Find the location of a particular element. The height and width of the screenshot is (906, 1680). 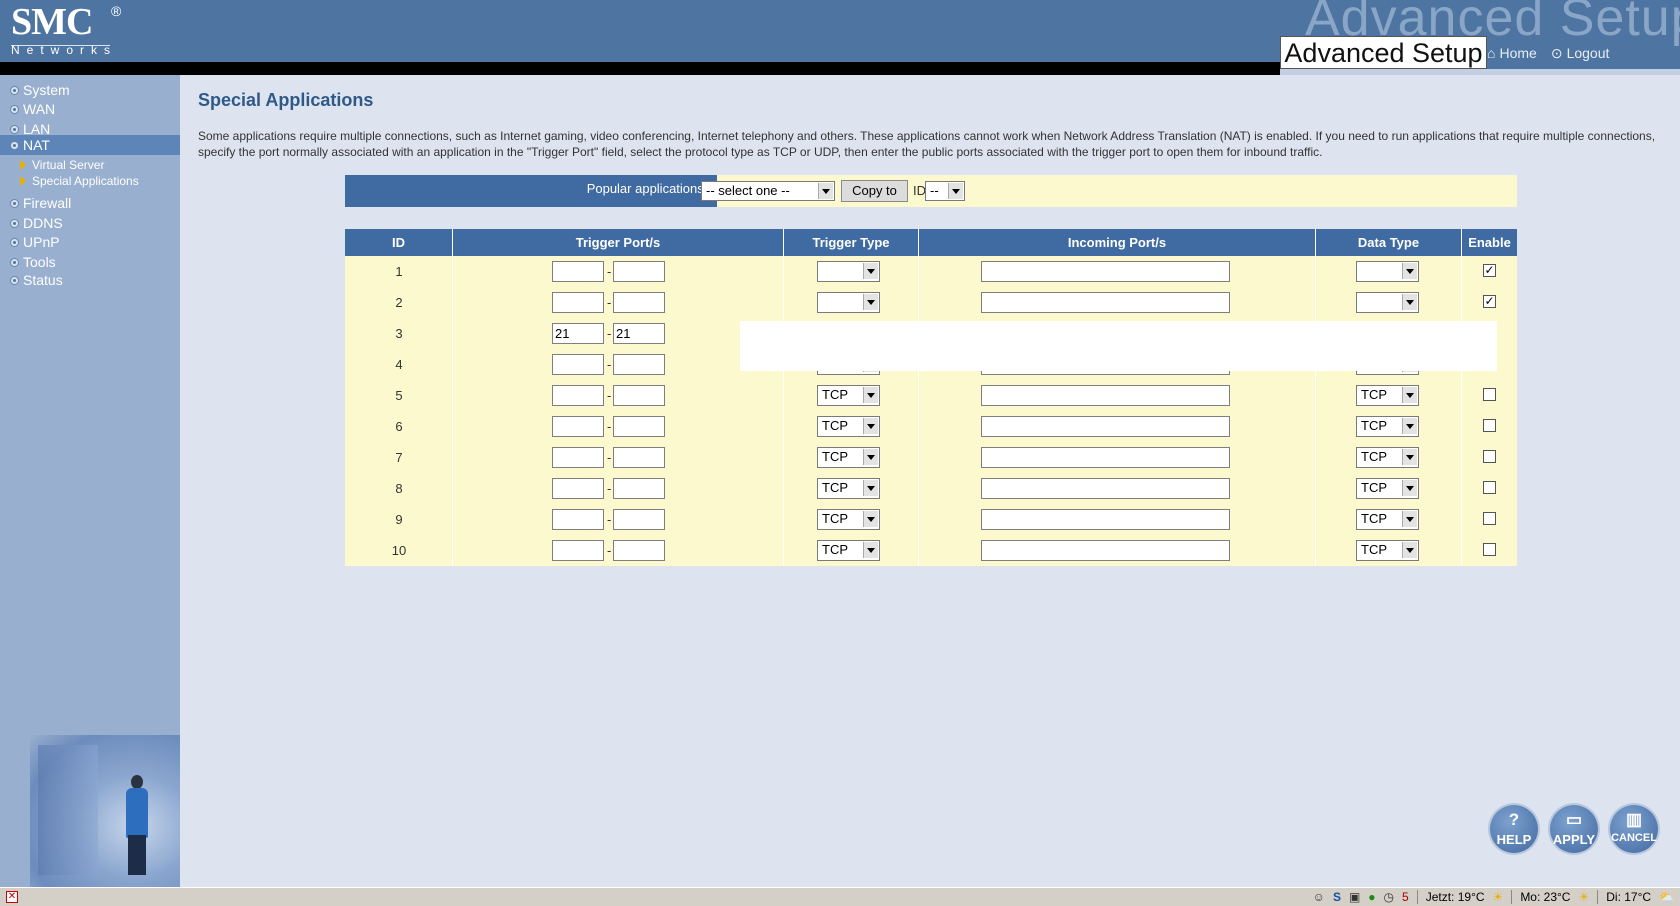

row-id: 6 is located at coordinates (399, 426).